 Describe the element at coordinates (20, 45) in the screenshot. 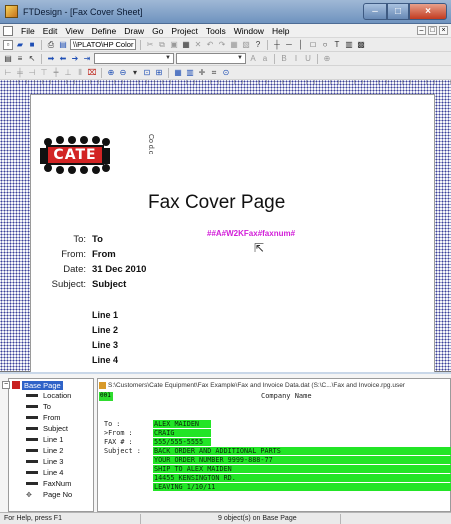

I see `open-folder-icon: ▰` at that location.